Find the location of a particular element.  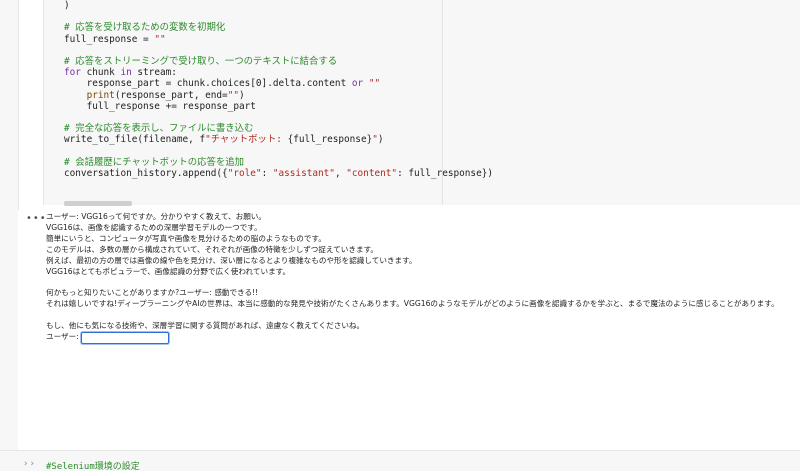

code-token: or is located at coordinates (357, 84).